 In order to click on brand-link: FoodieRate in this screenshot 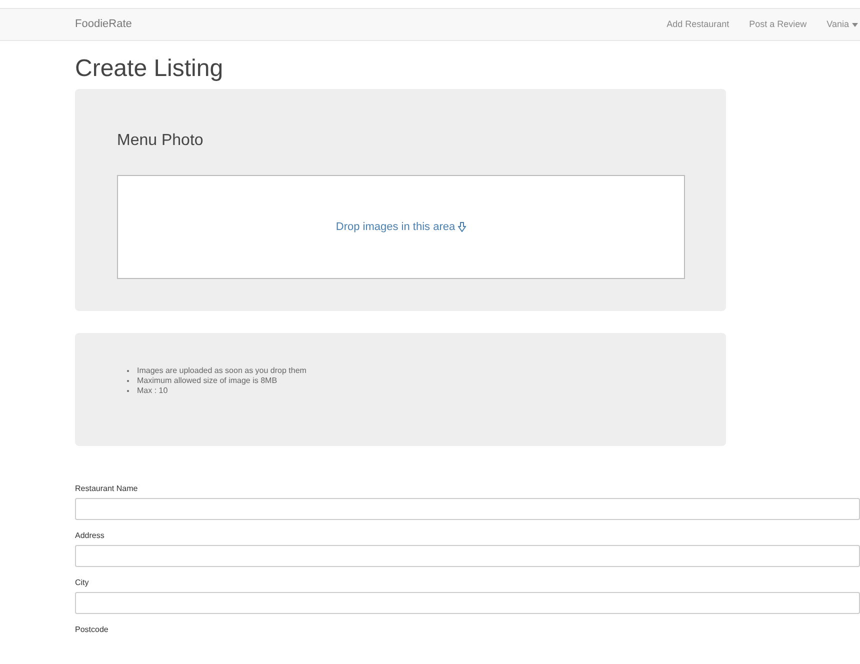, I will do `click(103, 24)`.